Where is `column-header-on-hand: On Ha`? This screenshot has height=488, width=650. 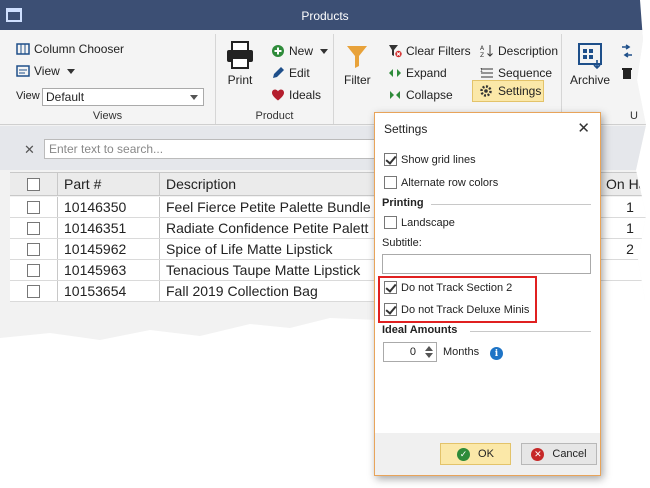
column-header-on-hand: On Ha is located at coordinates (623, 184).